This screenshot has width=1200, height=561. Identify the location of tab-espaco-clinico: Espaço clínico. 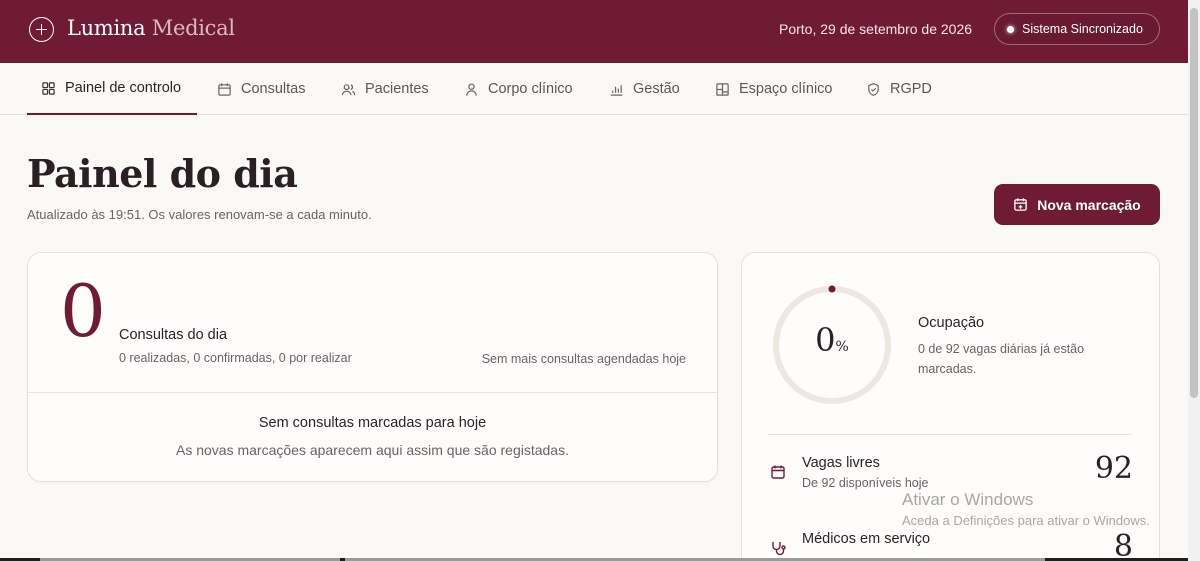
(774, 89).